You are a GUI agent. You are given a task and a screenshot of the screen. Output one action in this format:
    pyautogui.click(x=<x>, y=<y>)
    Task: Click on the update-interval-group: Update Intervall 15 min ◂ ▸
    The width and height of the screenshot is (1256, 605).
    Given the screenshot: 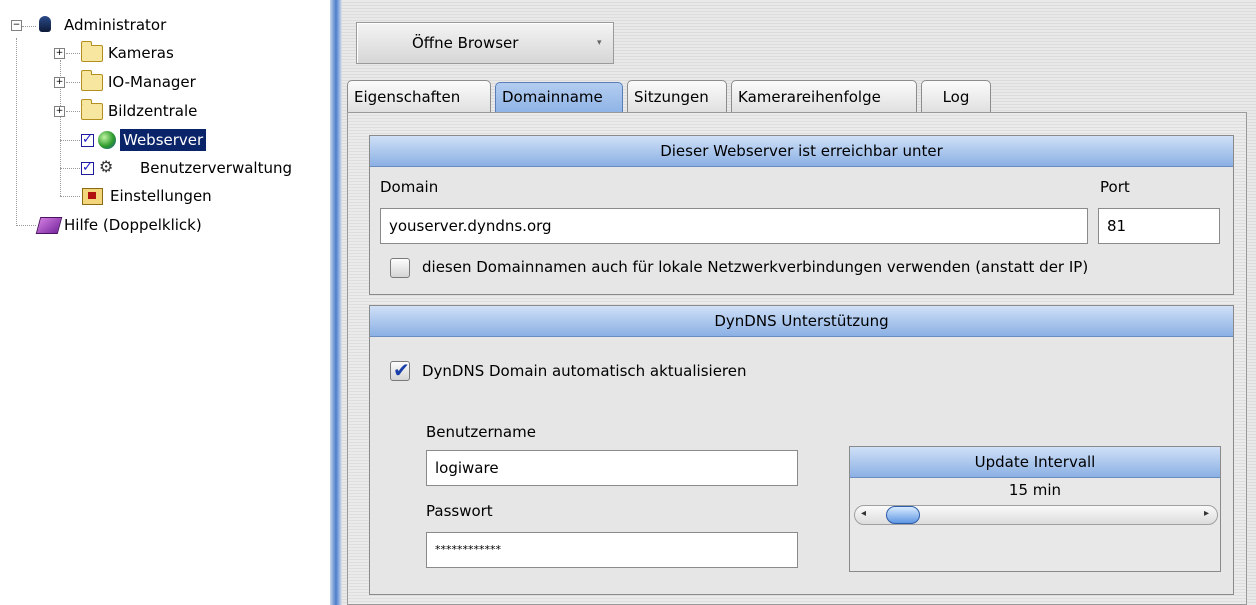 What is the action you would take?
    pyautogui.click(x=1035, y=509)
    